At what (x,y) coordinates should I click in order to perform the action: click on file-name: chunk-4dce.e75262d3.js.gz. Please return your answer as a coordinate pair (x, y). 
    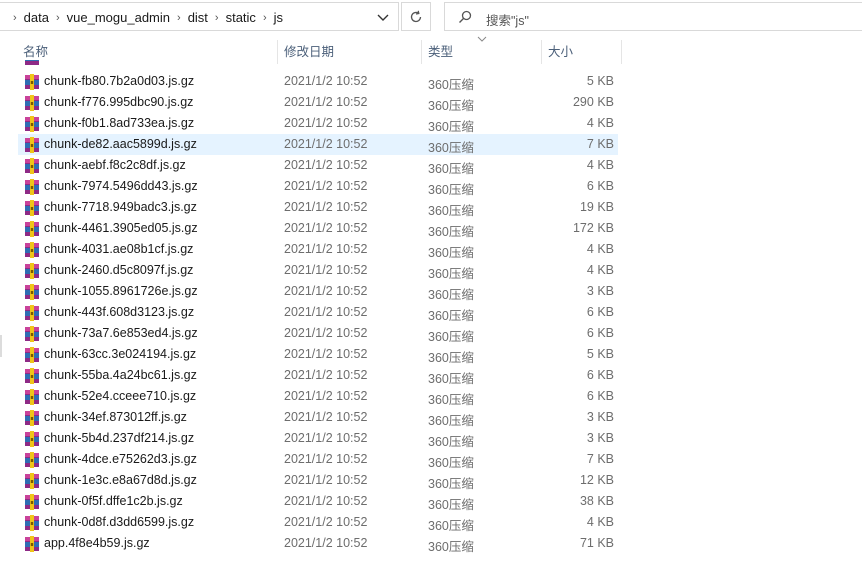
    Looking at the image, I should click on (120, 459).